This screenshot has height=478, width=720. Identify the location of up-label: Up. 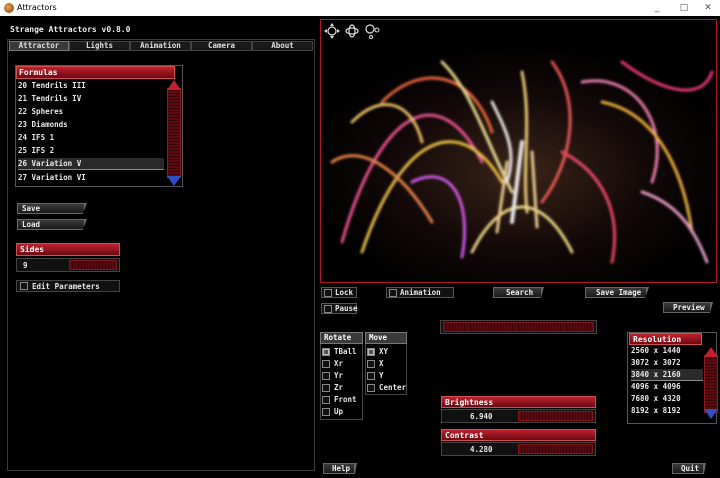
(339, 411).